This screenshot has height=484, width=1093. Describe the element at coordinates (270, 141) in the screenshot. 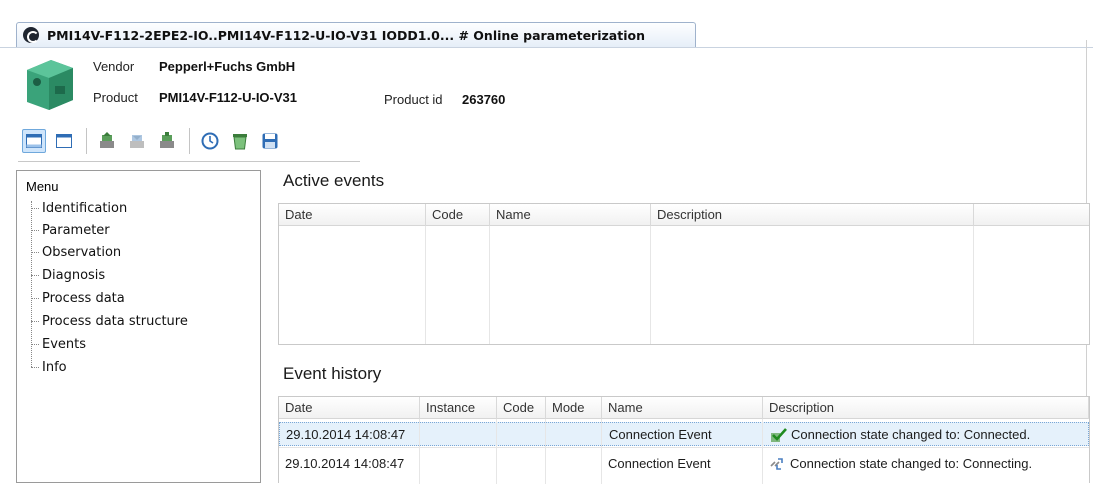

I see `save-icon` at that location.